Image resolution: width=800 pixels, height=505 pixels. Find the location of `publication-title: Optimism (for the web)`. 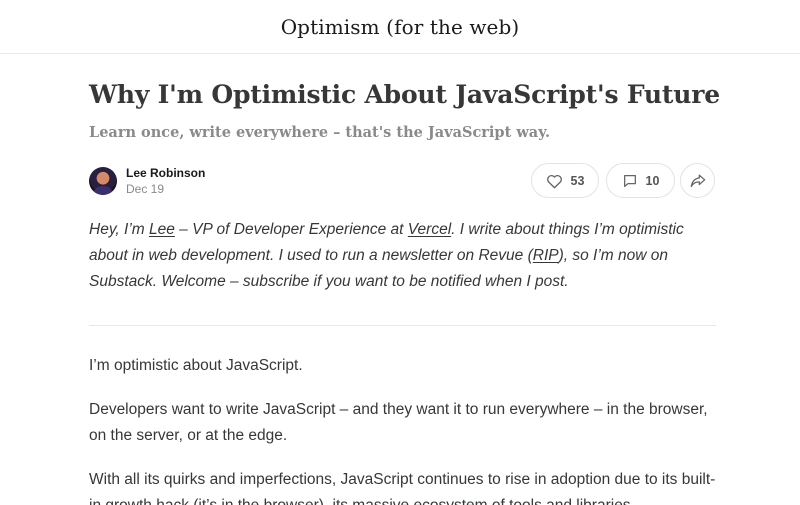

publication-title: Optimism (for the web) is located at coordinates (400, 27).